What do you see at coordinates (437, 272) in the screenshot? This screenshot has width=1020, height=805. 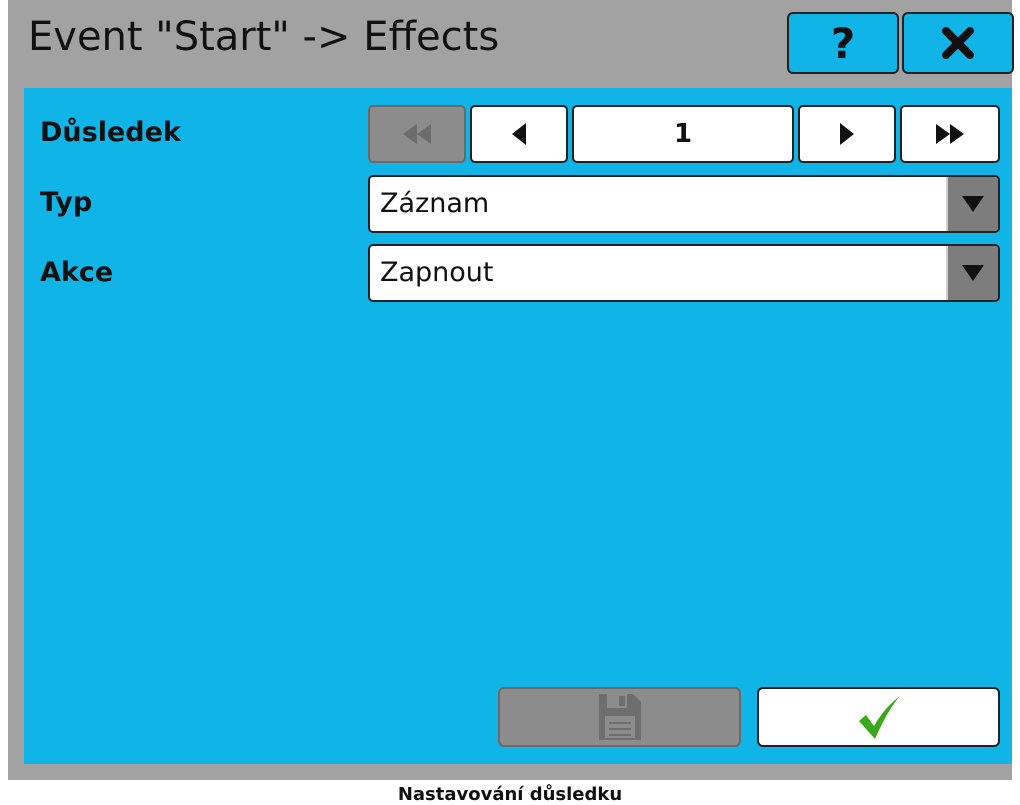 I see `action-value: Zapnout` at bounding box center [437, 272].